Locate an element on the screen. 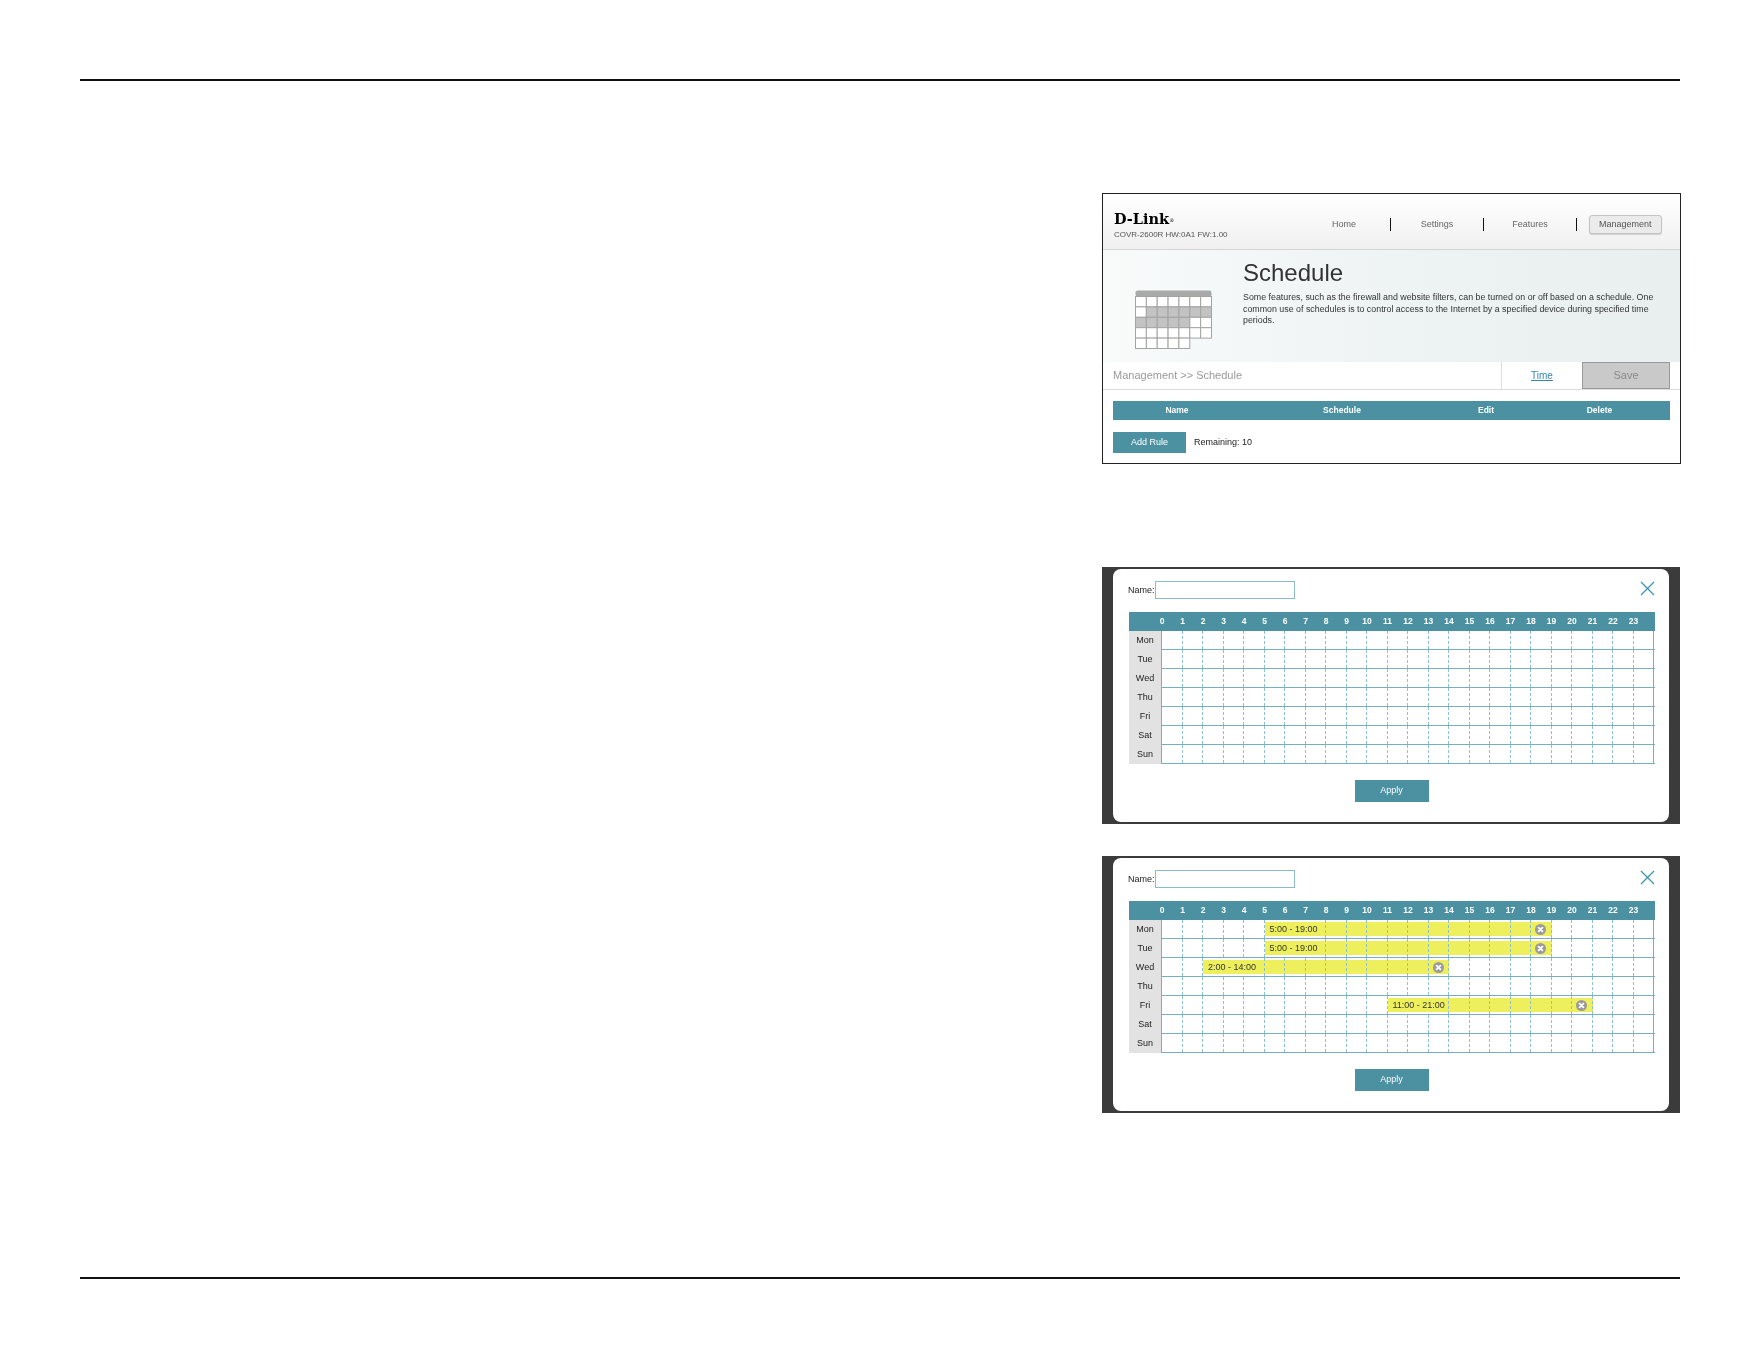  day-label: Fri is located at coordinates (1145, 716).